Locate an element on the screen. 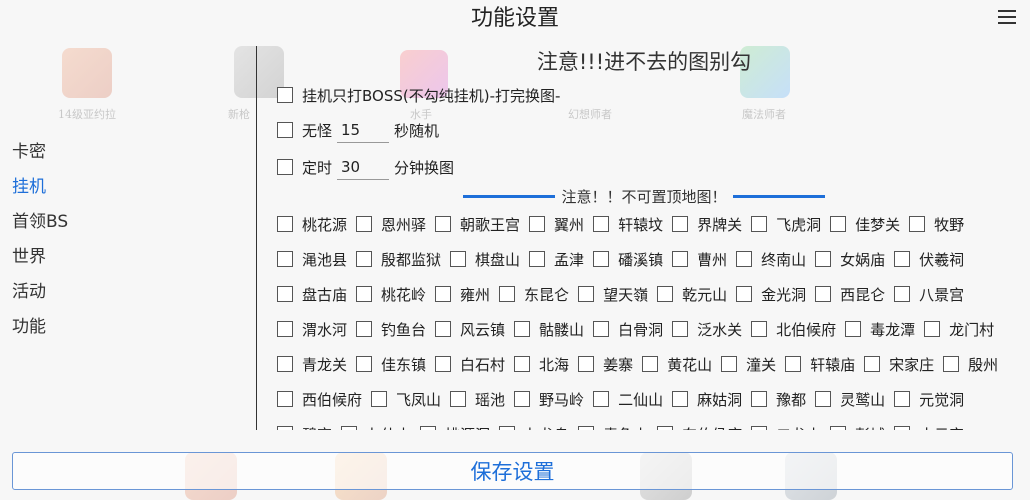 Image resolution: width=1030 pixels, height=500 pixels. map-option: 桃花岭 is located at coordinates (391, 294).